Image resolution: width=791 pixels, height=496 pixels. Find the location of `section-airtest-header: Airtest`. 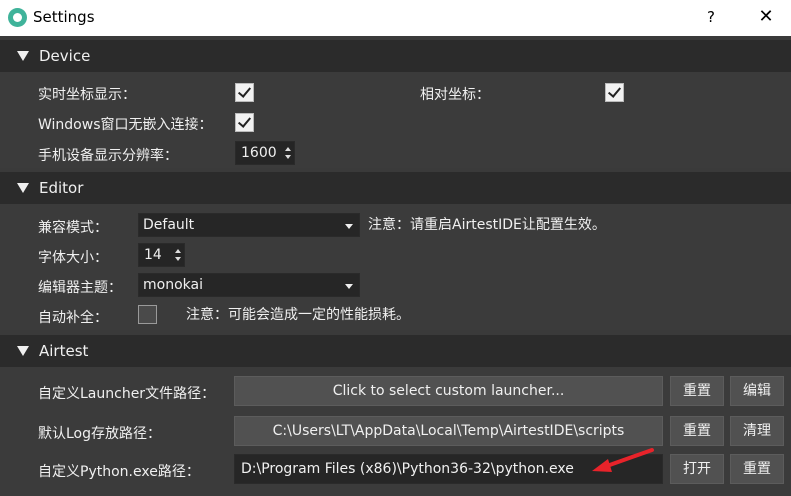

section-airtest-header: Airtest is located at coordinates (395, 351).